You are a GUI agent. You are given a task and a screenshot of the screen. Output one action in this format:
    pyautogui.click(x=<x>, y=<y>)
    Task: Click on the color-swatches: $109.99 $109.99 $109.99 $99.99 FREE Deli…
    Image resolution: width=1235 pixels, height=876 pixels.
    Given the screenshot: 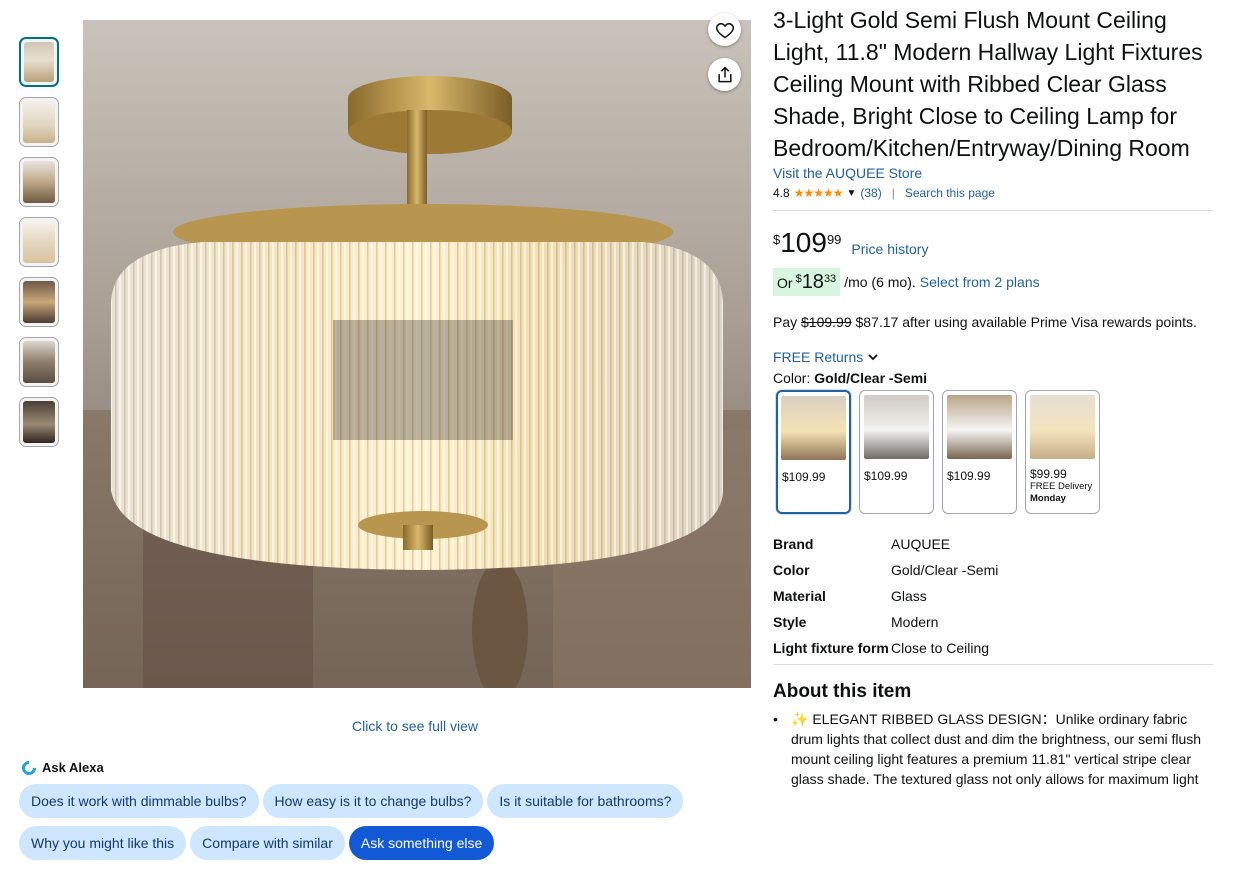 What is the action you would take?
    pyautogui.click(x=994, y=452)
    